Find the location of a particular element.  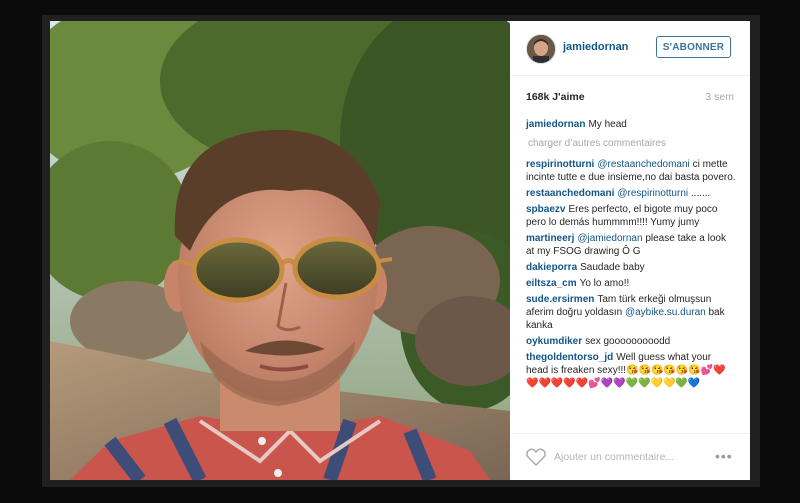

comment-text: Yo lo amo!! is located at coordinates (604, 283).